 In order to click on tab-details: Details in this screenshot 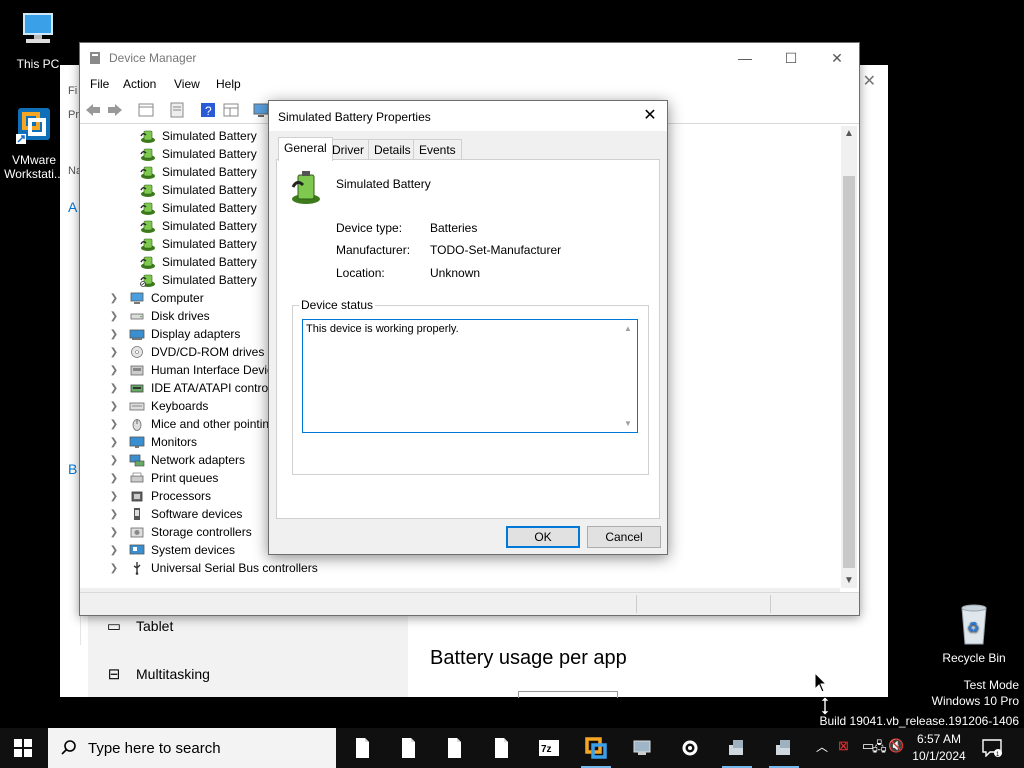, I will do `click(392, 149)`.